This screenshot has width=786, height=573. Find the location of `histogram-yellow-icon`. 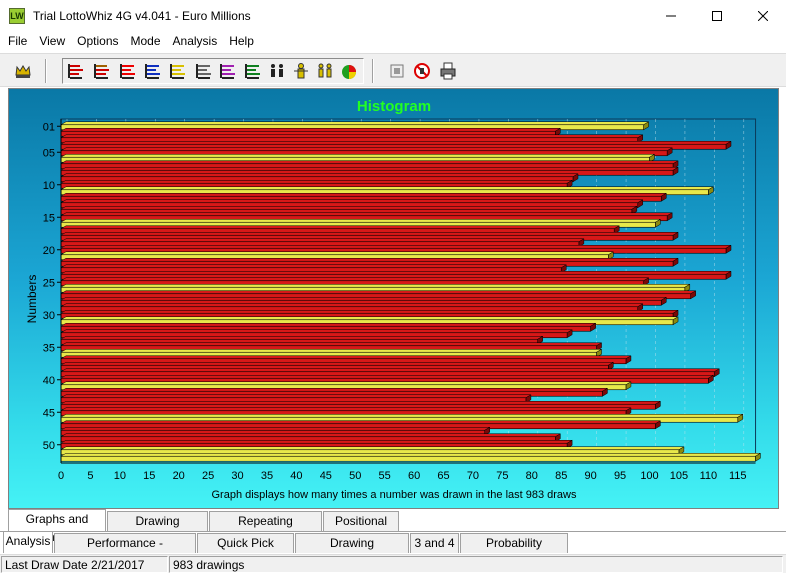

histogram-yellow-icon is located at coordinates (177, 71).